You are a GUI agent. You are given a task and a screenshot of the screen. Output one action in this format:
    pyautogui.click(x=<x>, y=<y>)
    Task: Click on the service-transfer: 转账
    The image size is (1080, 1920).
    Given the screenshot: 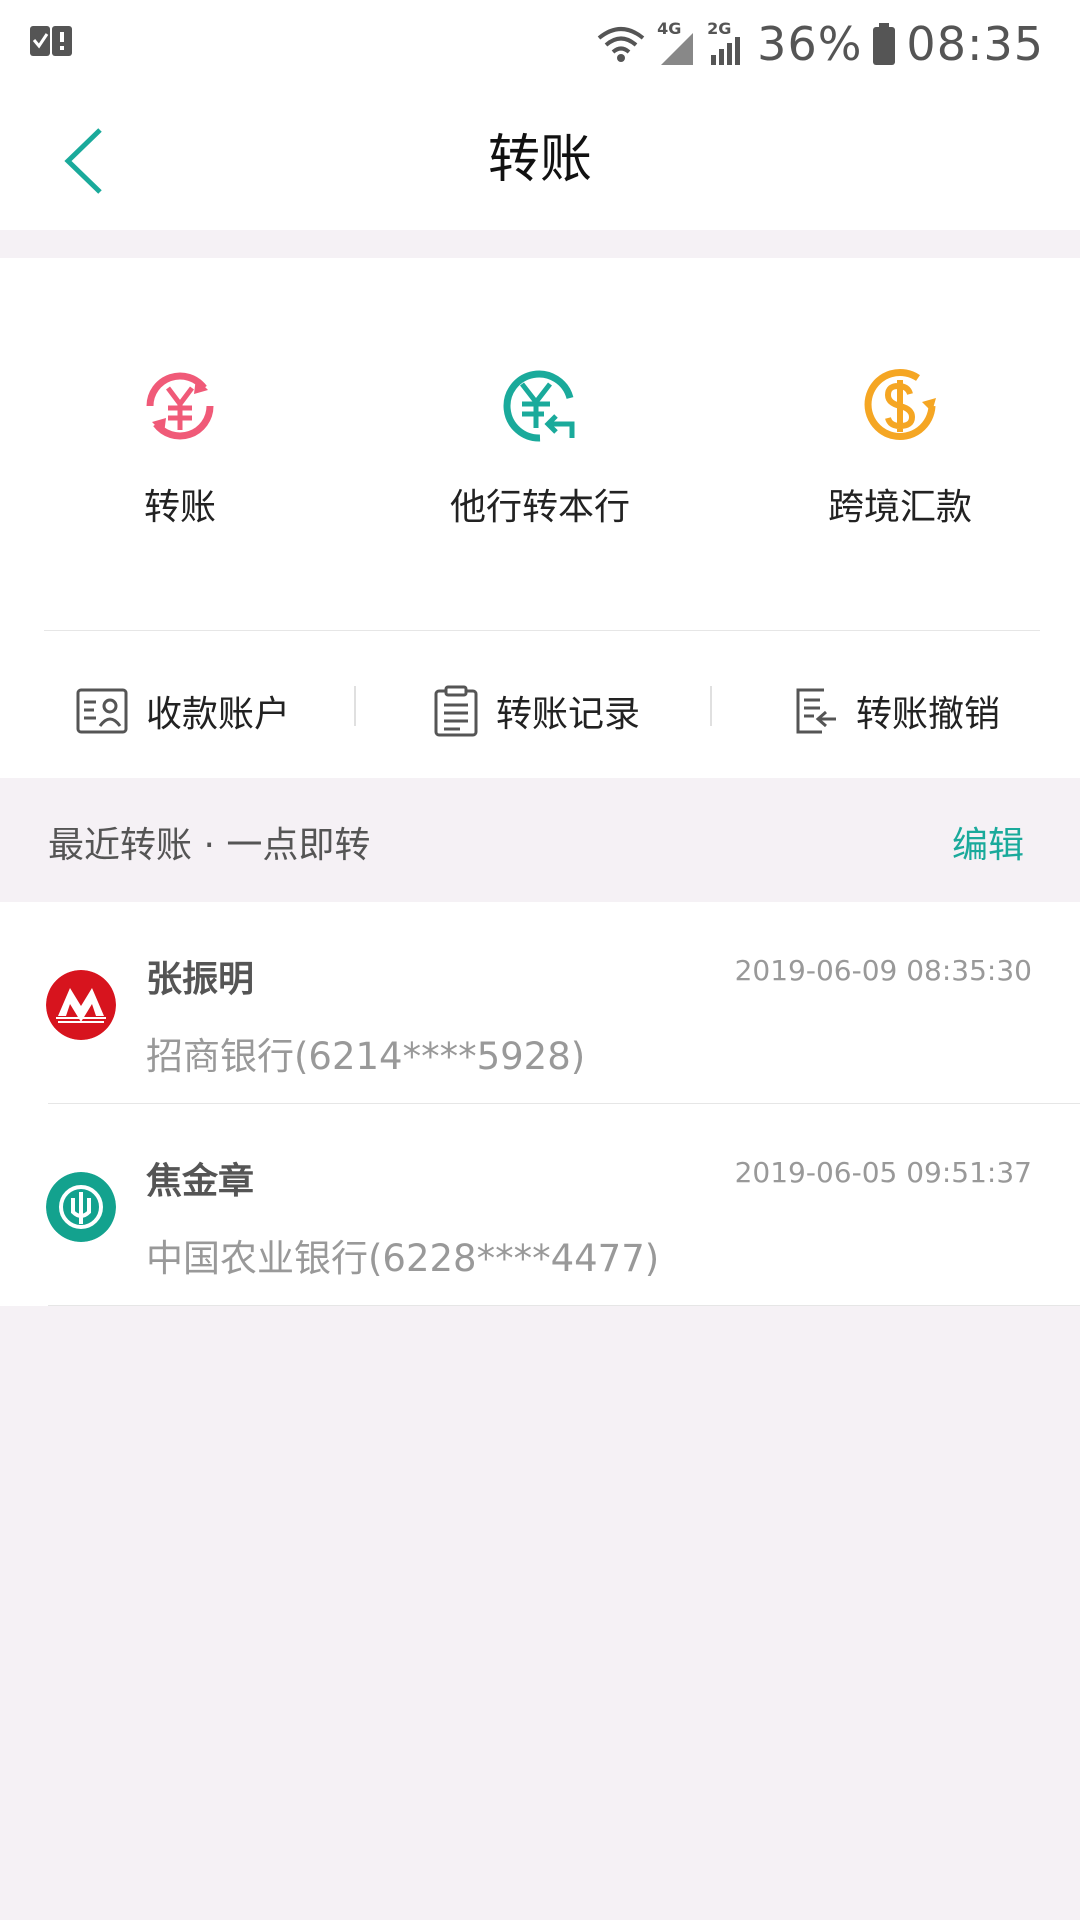 What is the action you would take?
    pyautogui.click(x=180, y=444)
    